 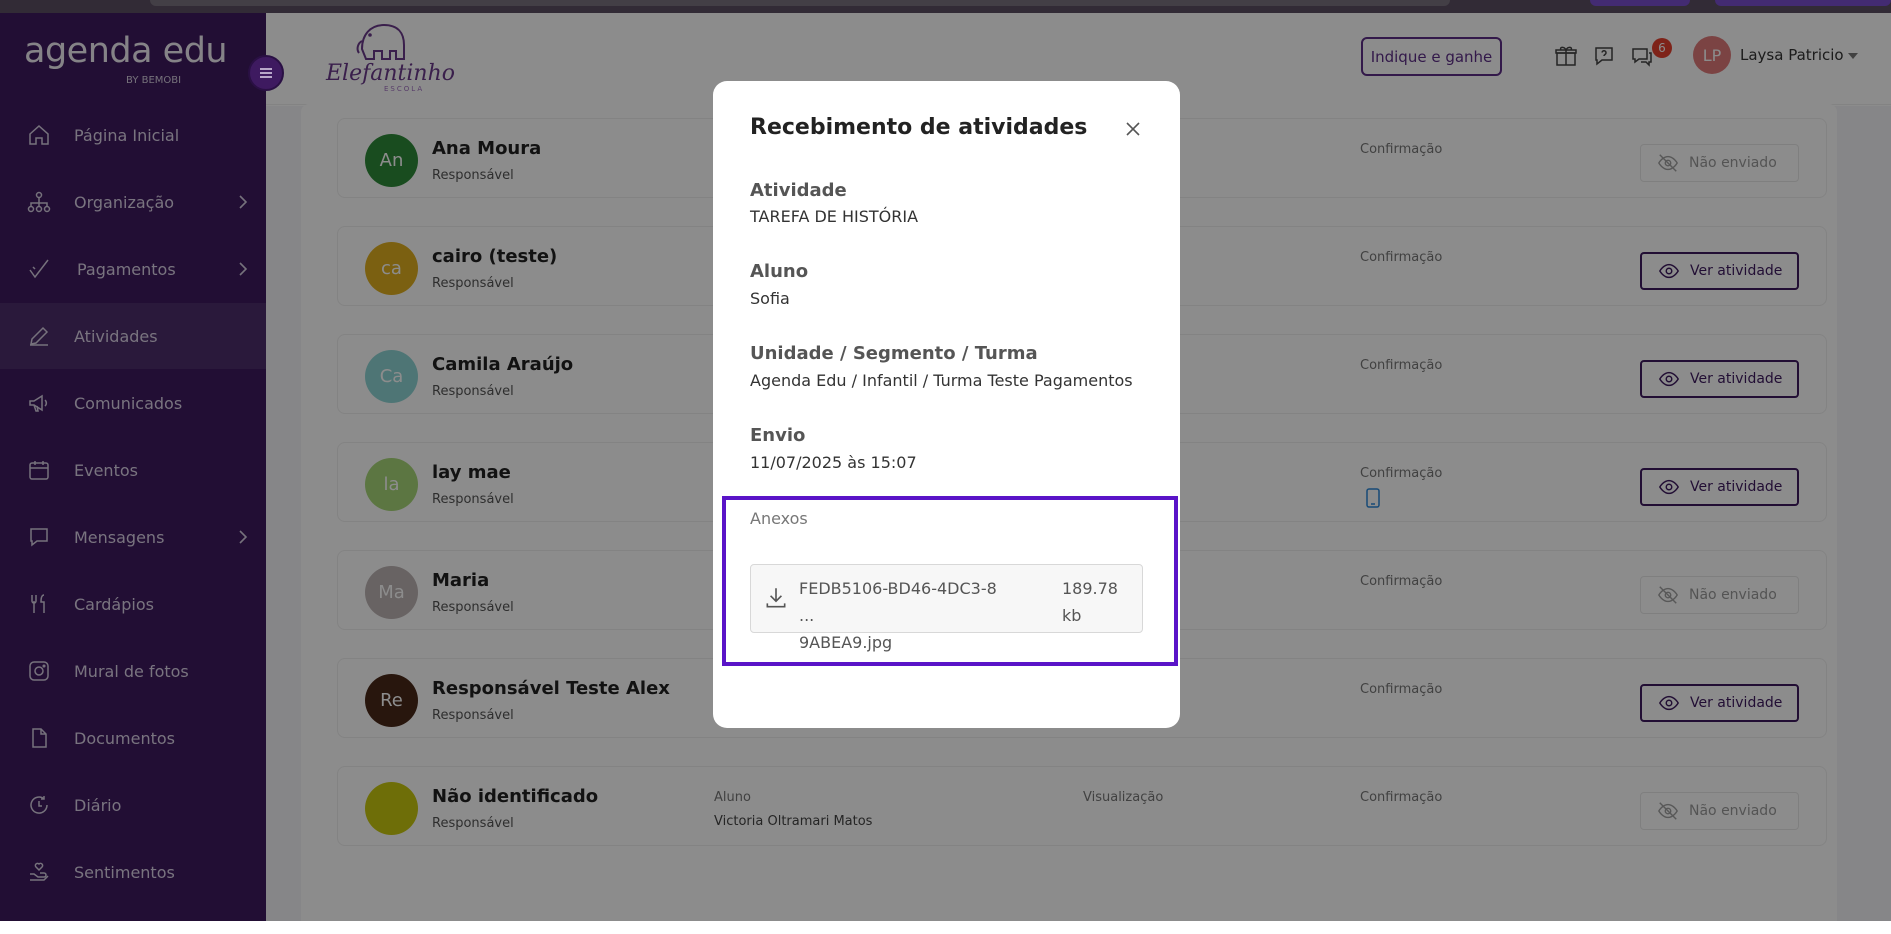 I want to click on menu-icon, so click(x=266, y=73).